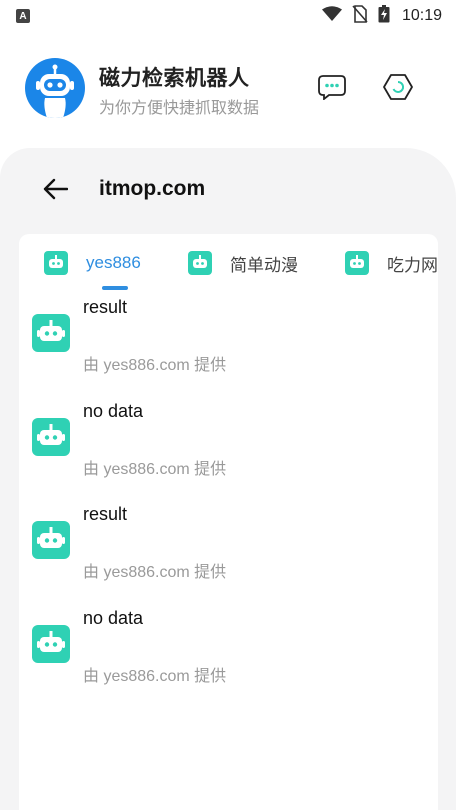  Describe the element at coordinates (115, 288) in the screenshot. I see `active-tab-indicator` at that location.